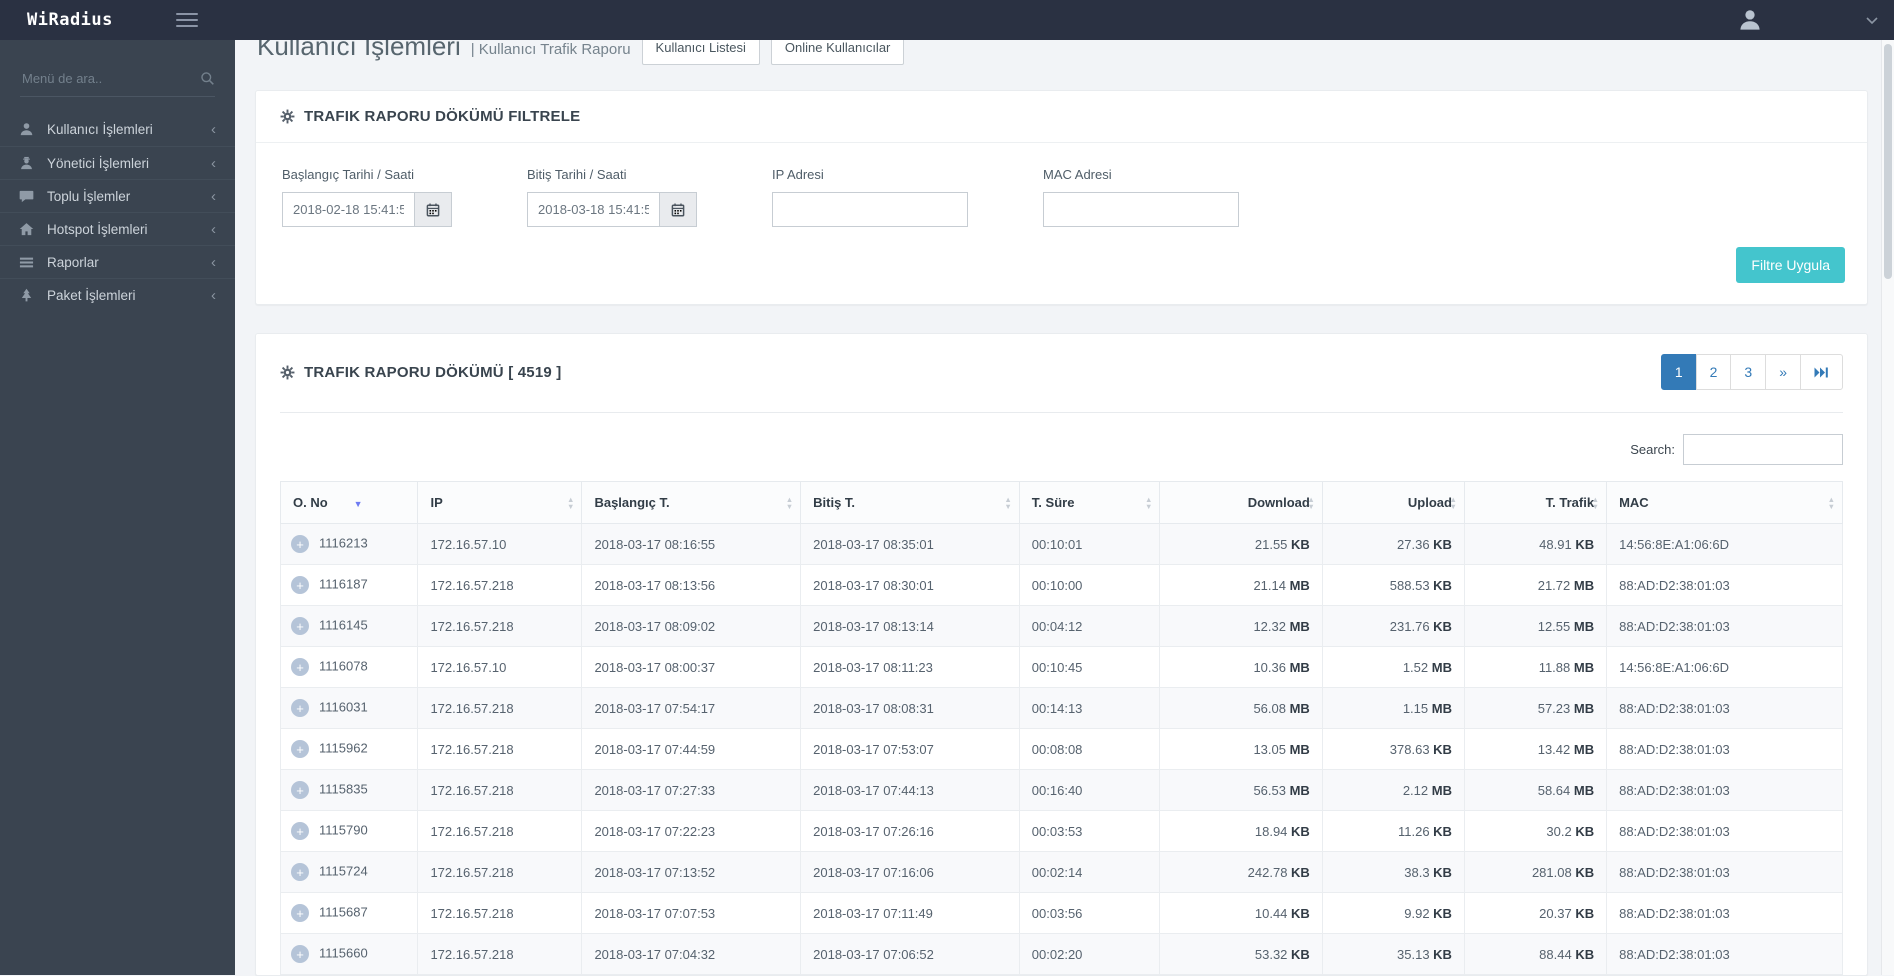 This screenshot has width=1894, height=976. What do you see at coordinates (117, 261) in the screenshot?
I see `sidebar-item-list: Raporlar‹` at bounding box center [117, 261].